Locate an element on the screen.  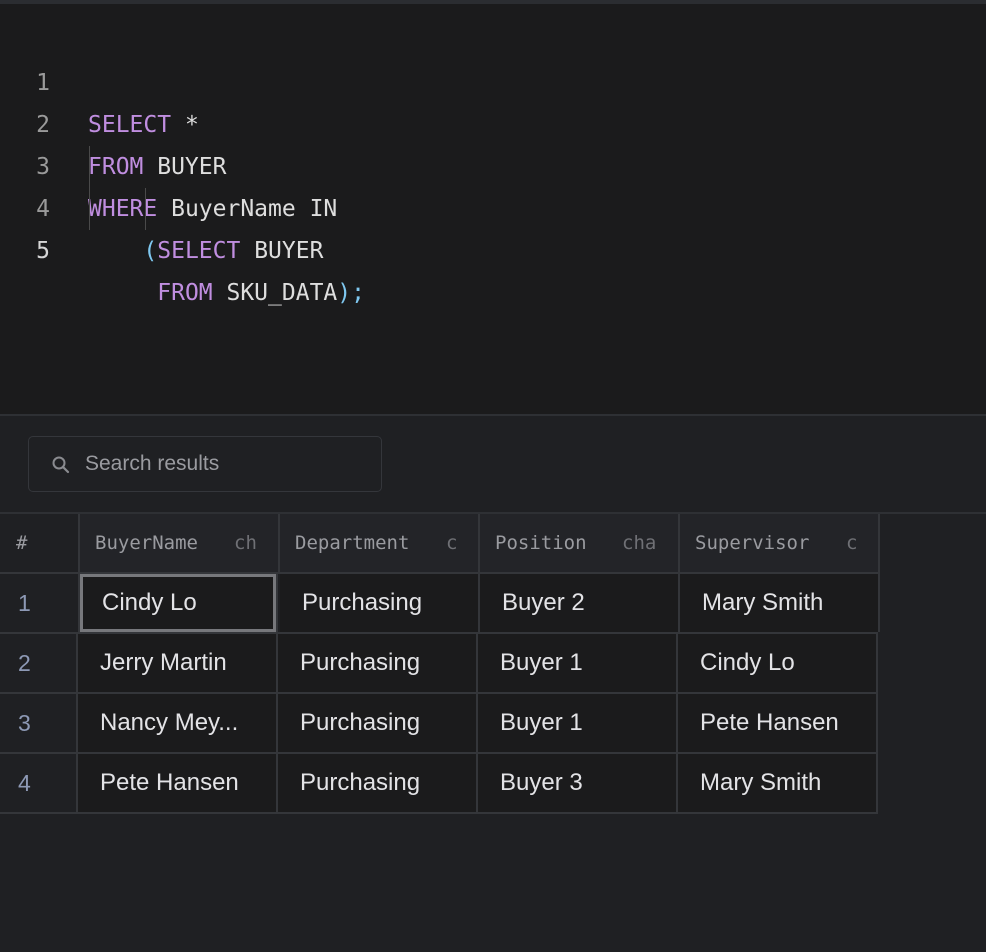
table-cell: Buyer 3 is located at coordinates (578, 783).